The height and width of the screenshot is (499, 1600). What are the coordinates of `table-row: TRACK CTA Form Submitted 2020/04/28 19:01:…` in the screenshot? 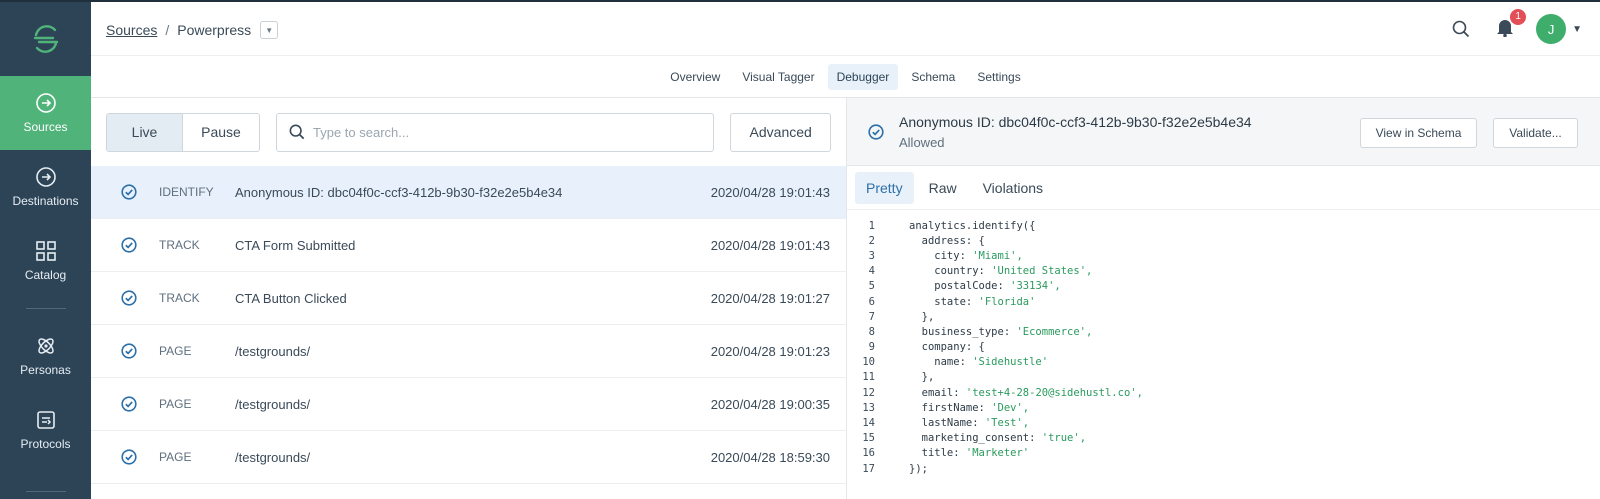 It's located at (468, 245).